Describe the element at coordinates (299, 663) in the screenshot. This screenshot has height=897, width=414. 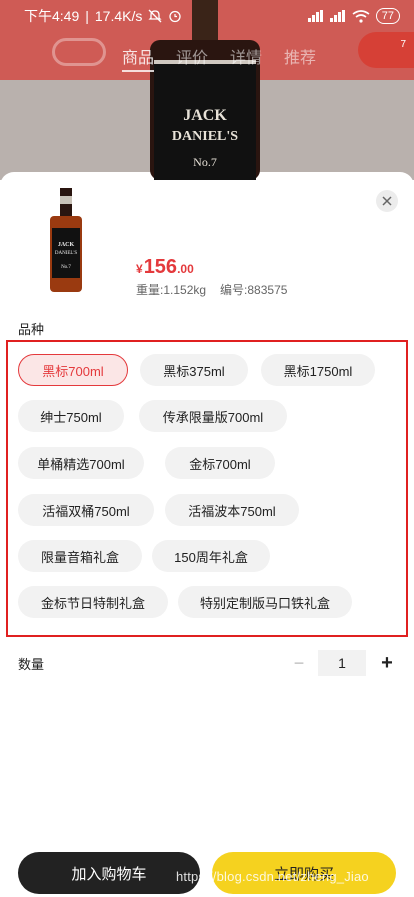
I see `quantity-decrease-button: −` at that location.